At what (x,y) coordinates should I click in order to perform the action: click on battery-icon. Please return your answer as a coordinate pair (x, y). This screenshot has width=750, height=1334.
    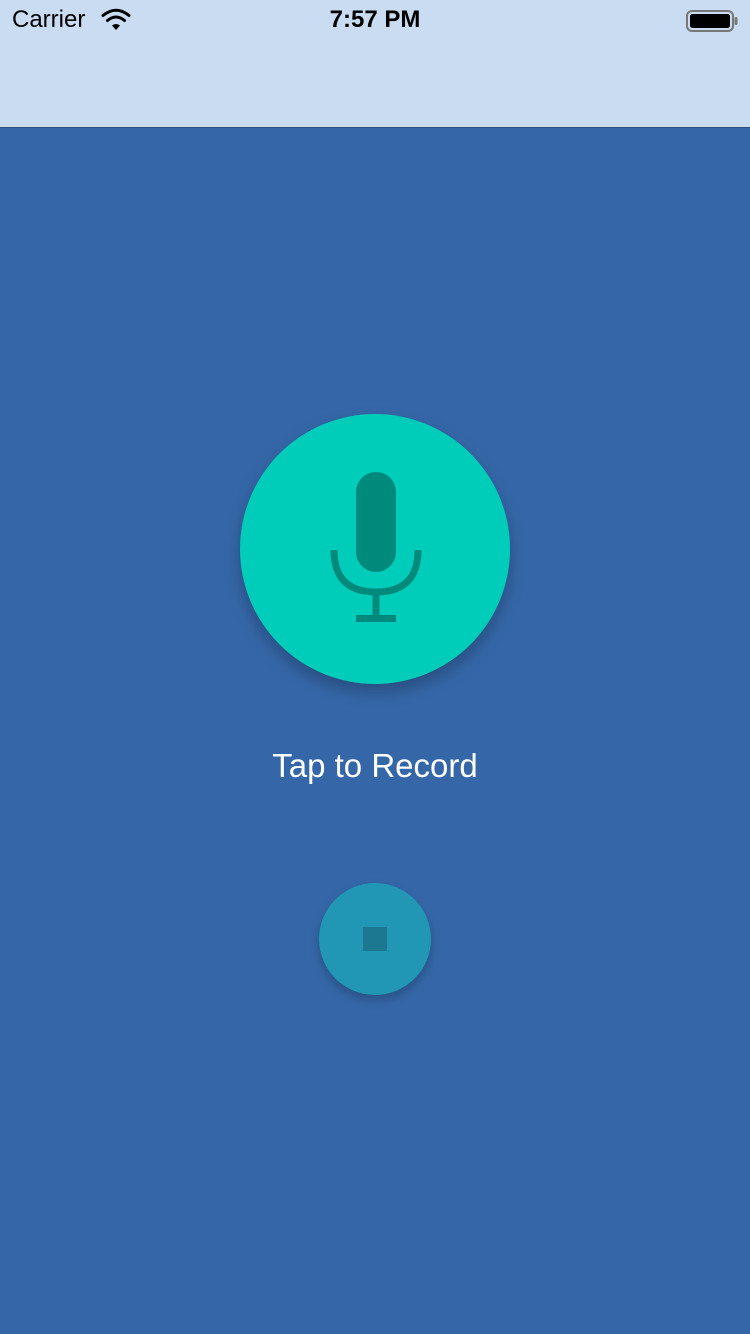
    Looking at the image, I should click on (712, 21).